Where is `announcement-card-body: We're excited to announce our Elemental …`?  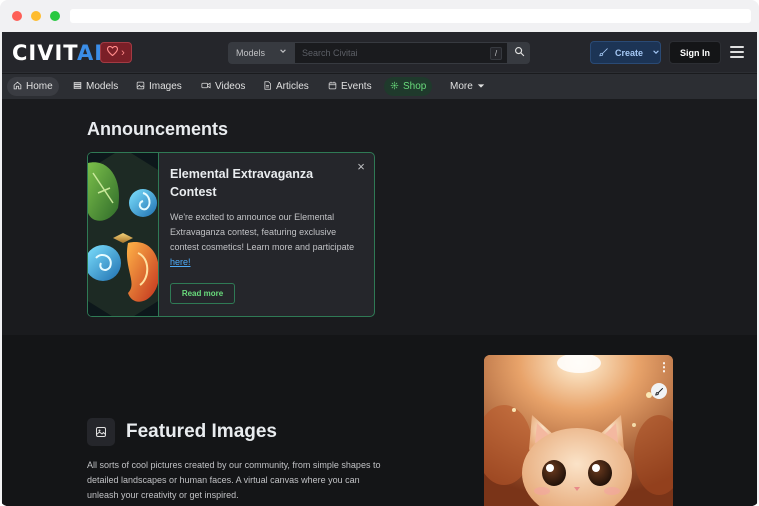
announcement-card-body: We're excited to announce our Elemental … is located at coordinates (265, 240).